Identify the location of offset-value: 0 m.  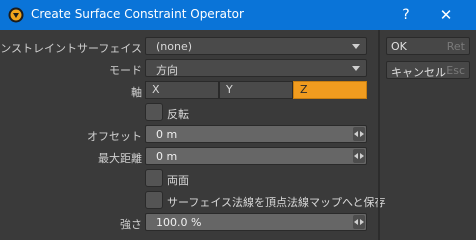
(167, 134).